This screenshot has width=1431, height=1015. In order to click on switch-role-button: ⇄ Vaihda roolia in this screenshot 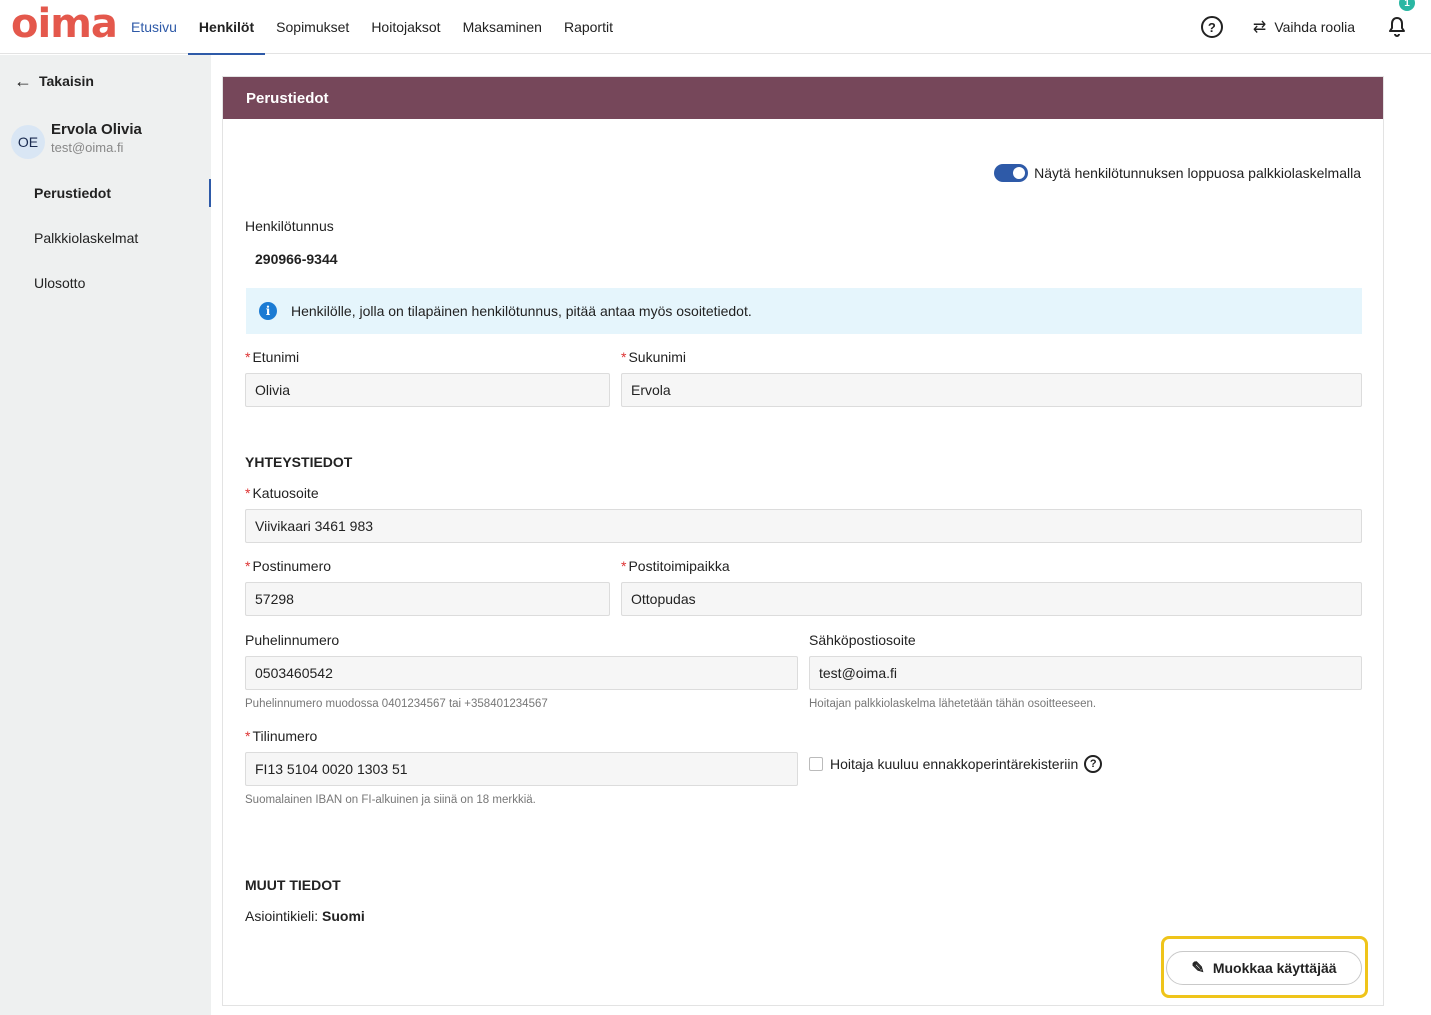, I will do `click(1304, 27)`.